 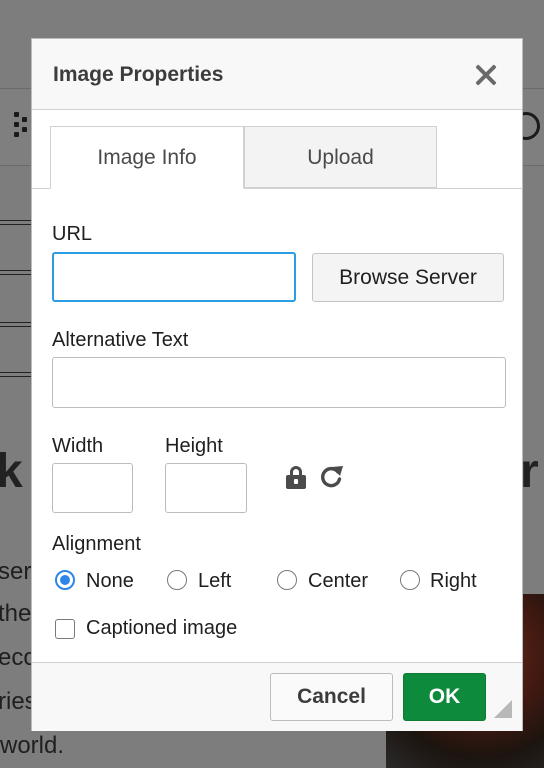 What do you see at coordinates (177, 580) in the screenshot?
I see `radio-align-left` at bounding box center [177, 580].